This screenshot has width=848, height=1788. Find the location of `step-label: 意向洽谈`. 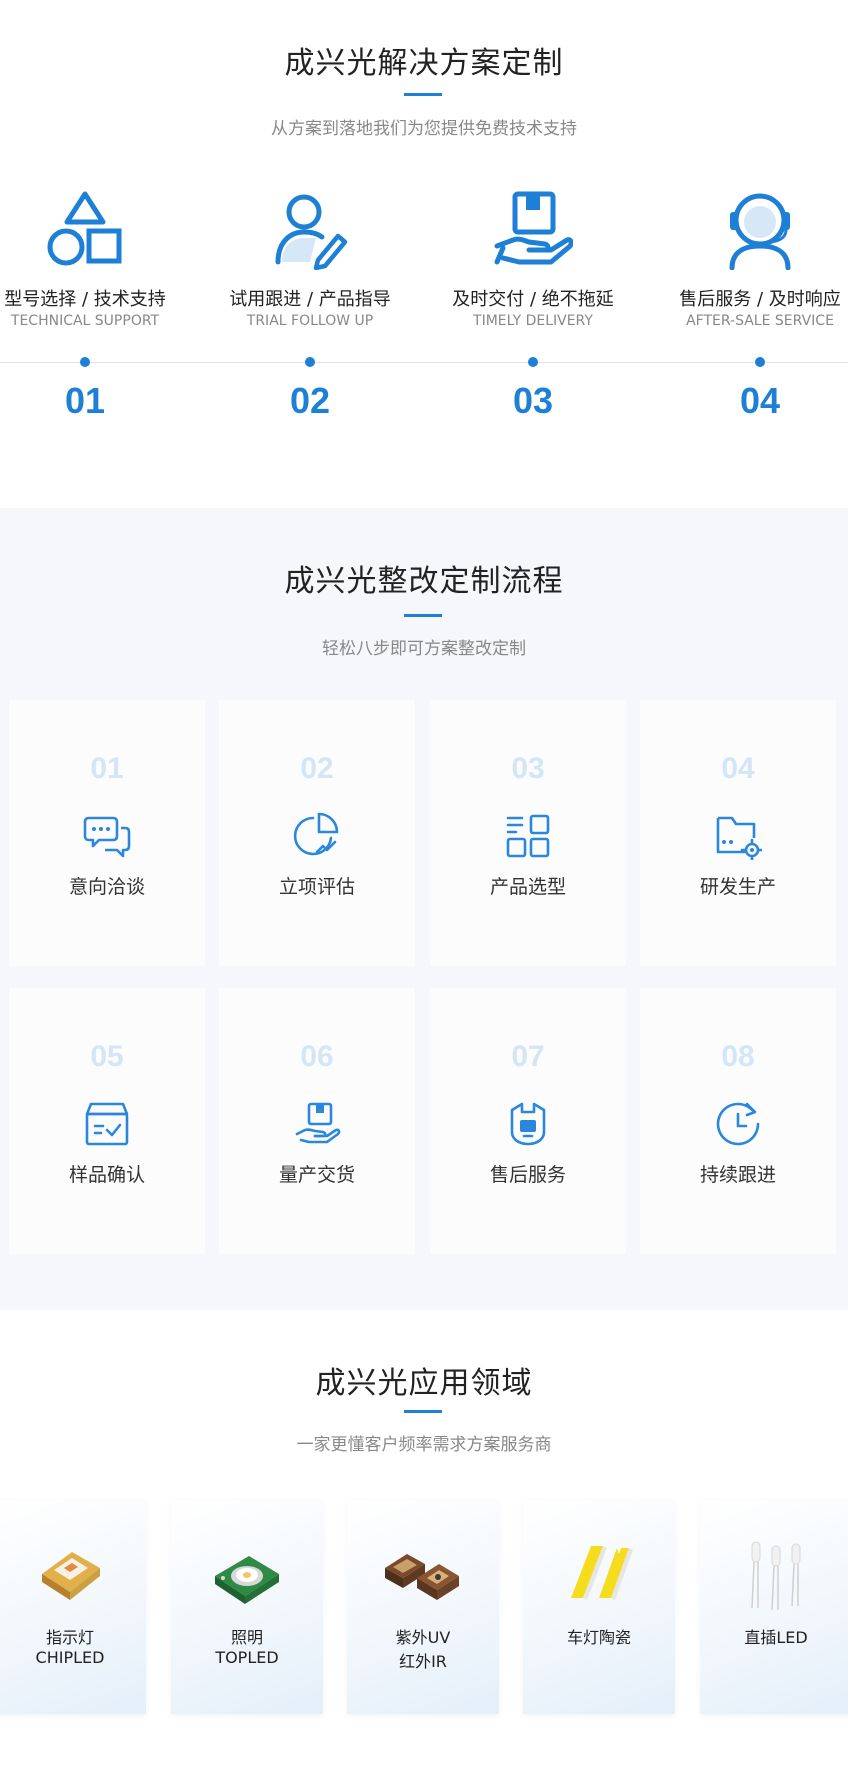

step-label: 意向洽谈 is located at coordinates (106, 887).